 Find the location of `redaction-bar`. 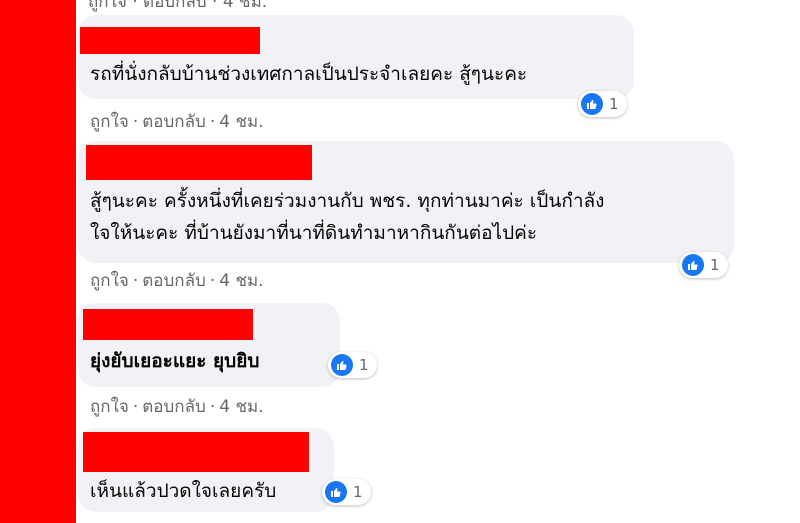

redaction-bar is located at coordinates (38, 261).